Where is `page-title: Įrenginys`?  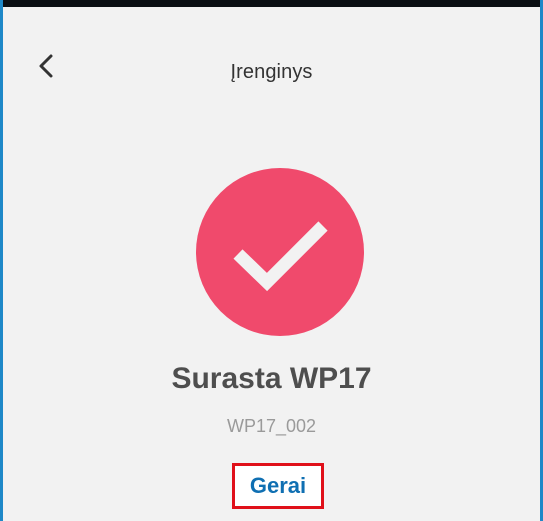 page-title: Įrenginys is located at coordinates (271, 72).